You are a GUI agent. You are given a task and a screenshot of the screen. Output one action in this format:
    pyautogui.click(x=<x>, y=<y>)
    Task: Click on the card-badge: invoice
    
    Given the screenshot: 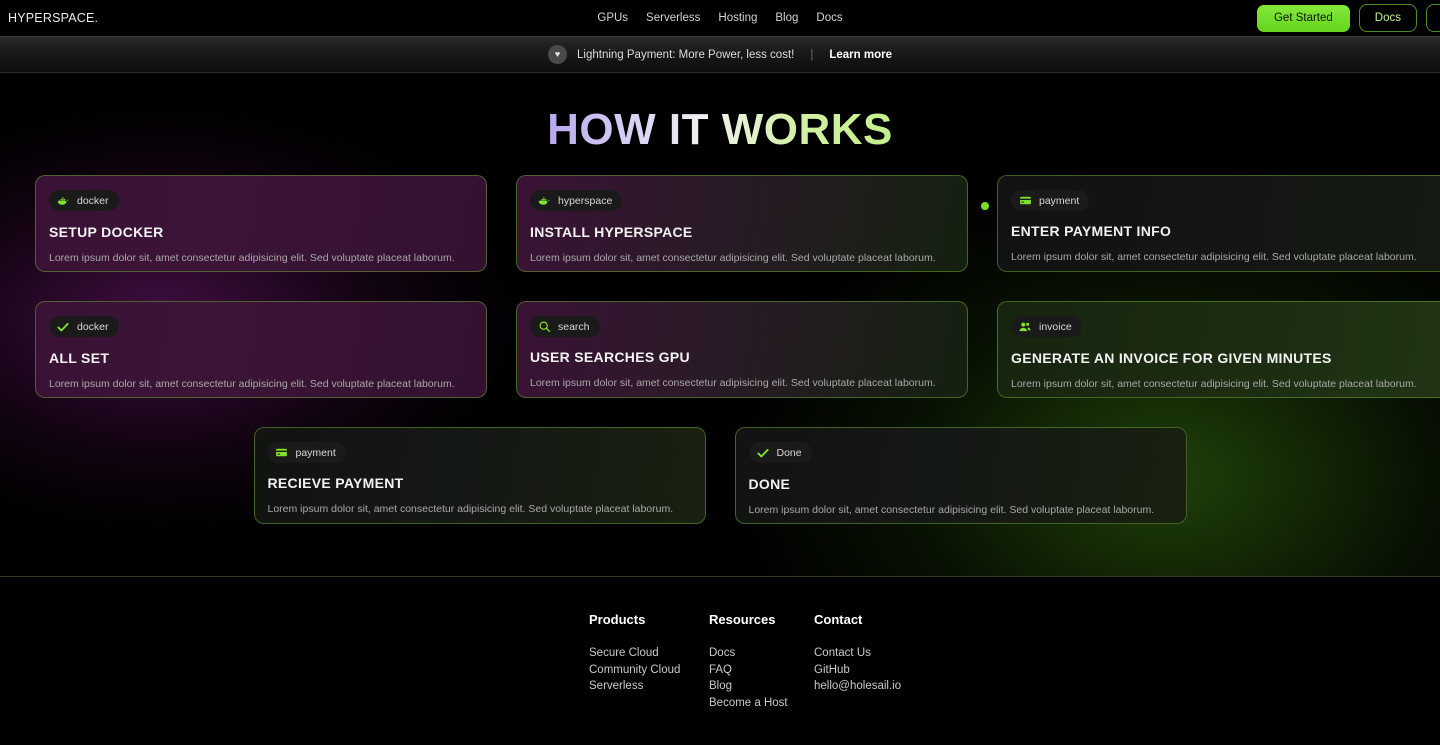 What is the action you would take?
    pyautogui.click(x=1046, y=327)
    